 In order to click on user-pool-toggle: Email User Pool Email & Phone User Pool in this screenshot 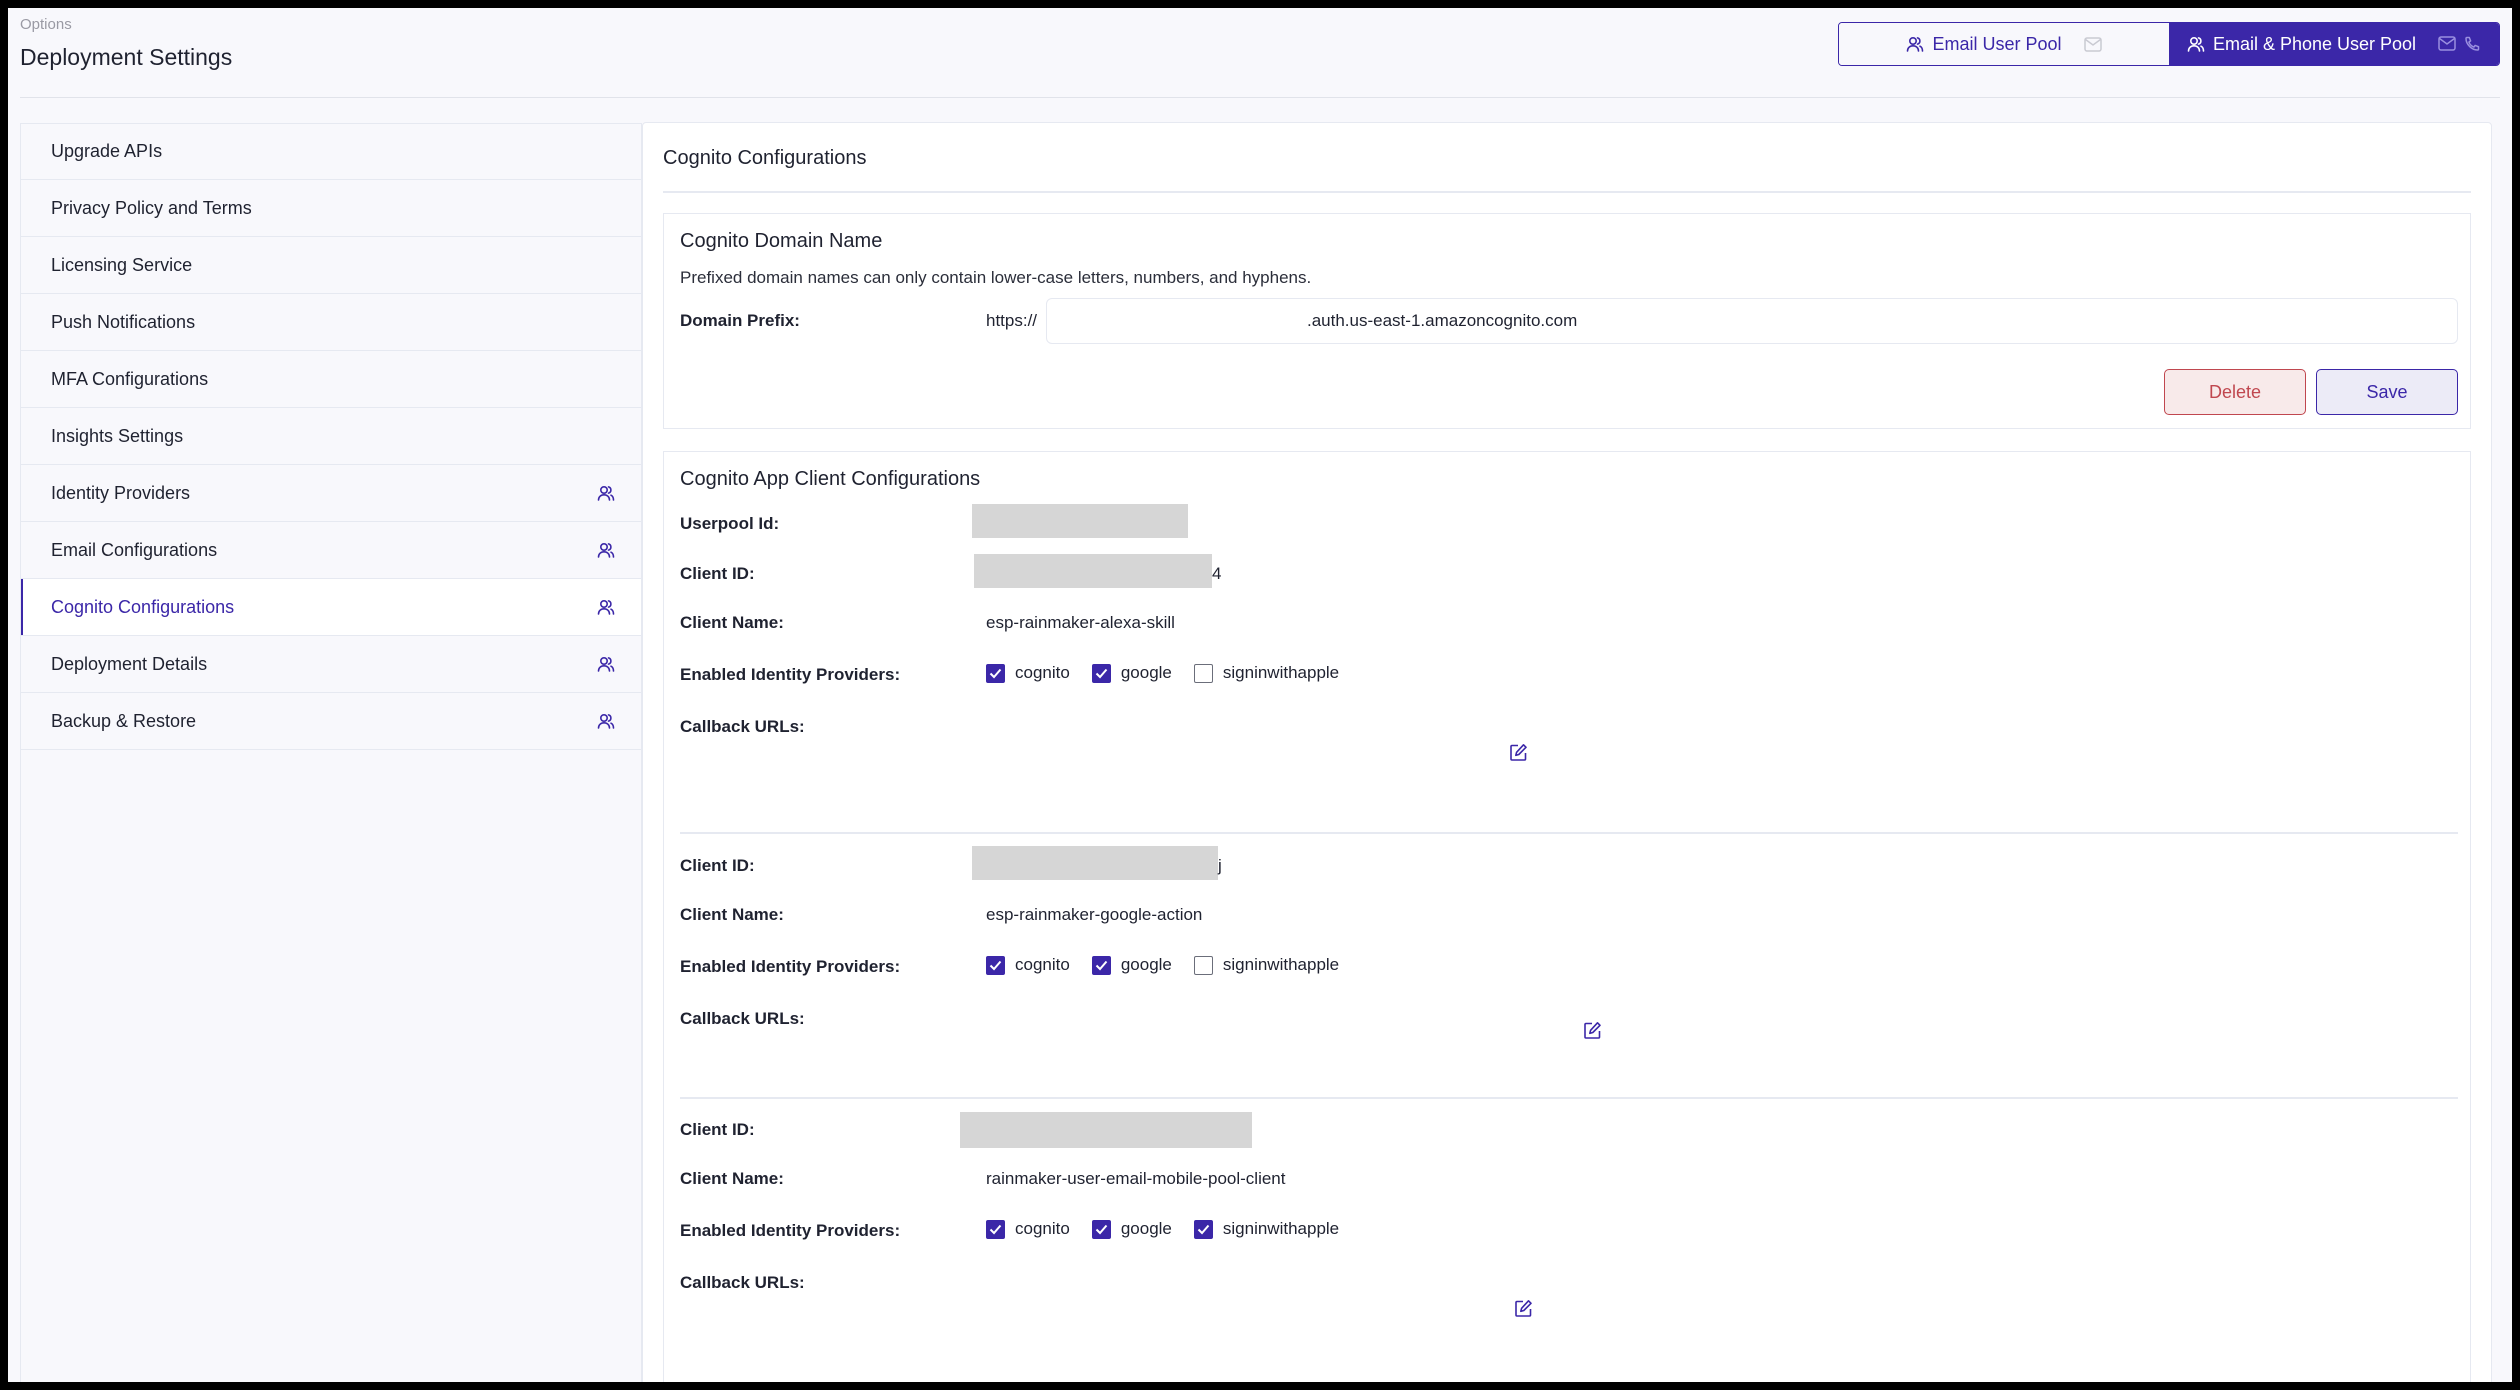, I will do `click(2169, 44)`.